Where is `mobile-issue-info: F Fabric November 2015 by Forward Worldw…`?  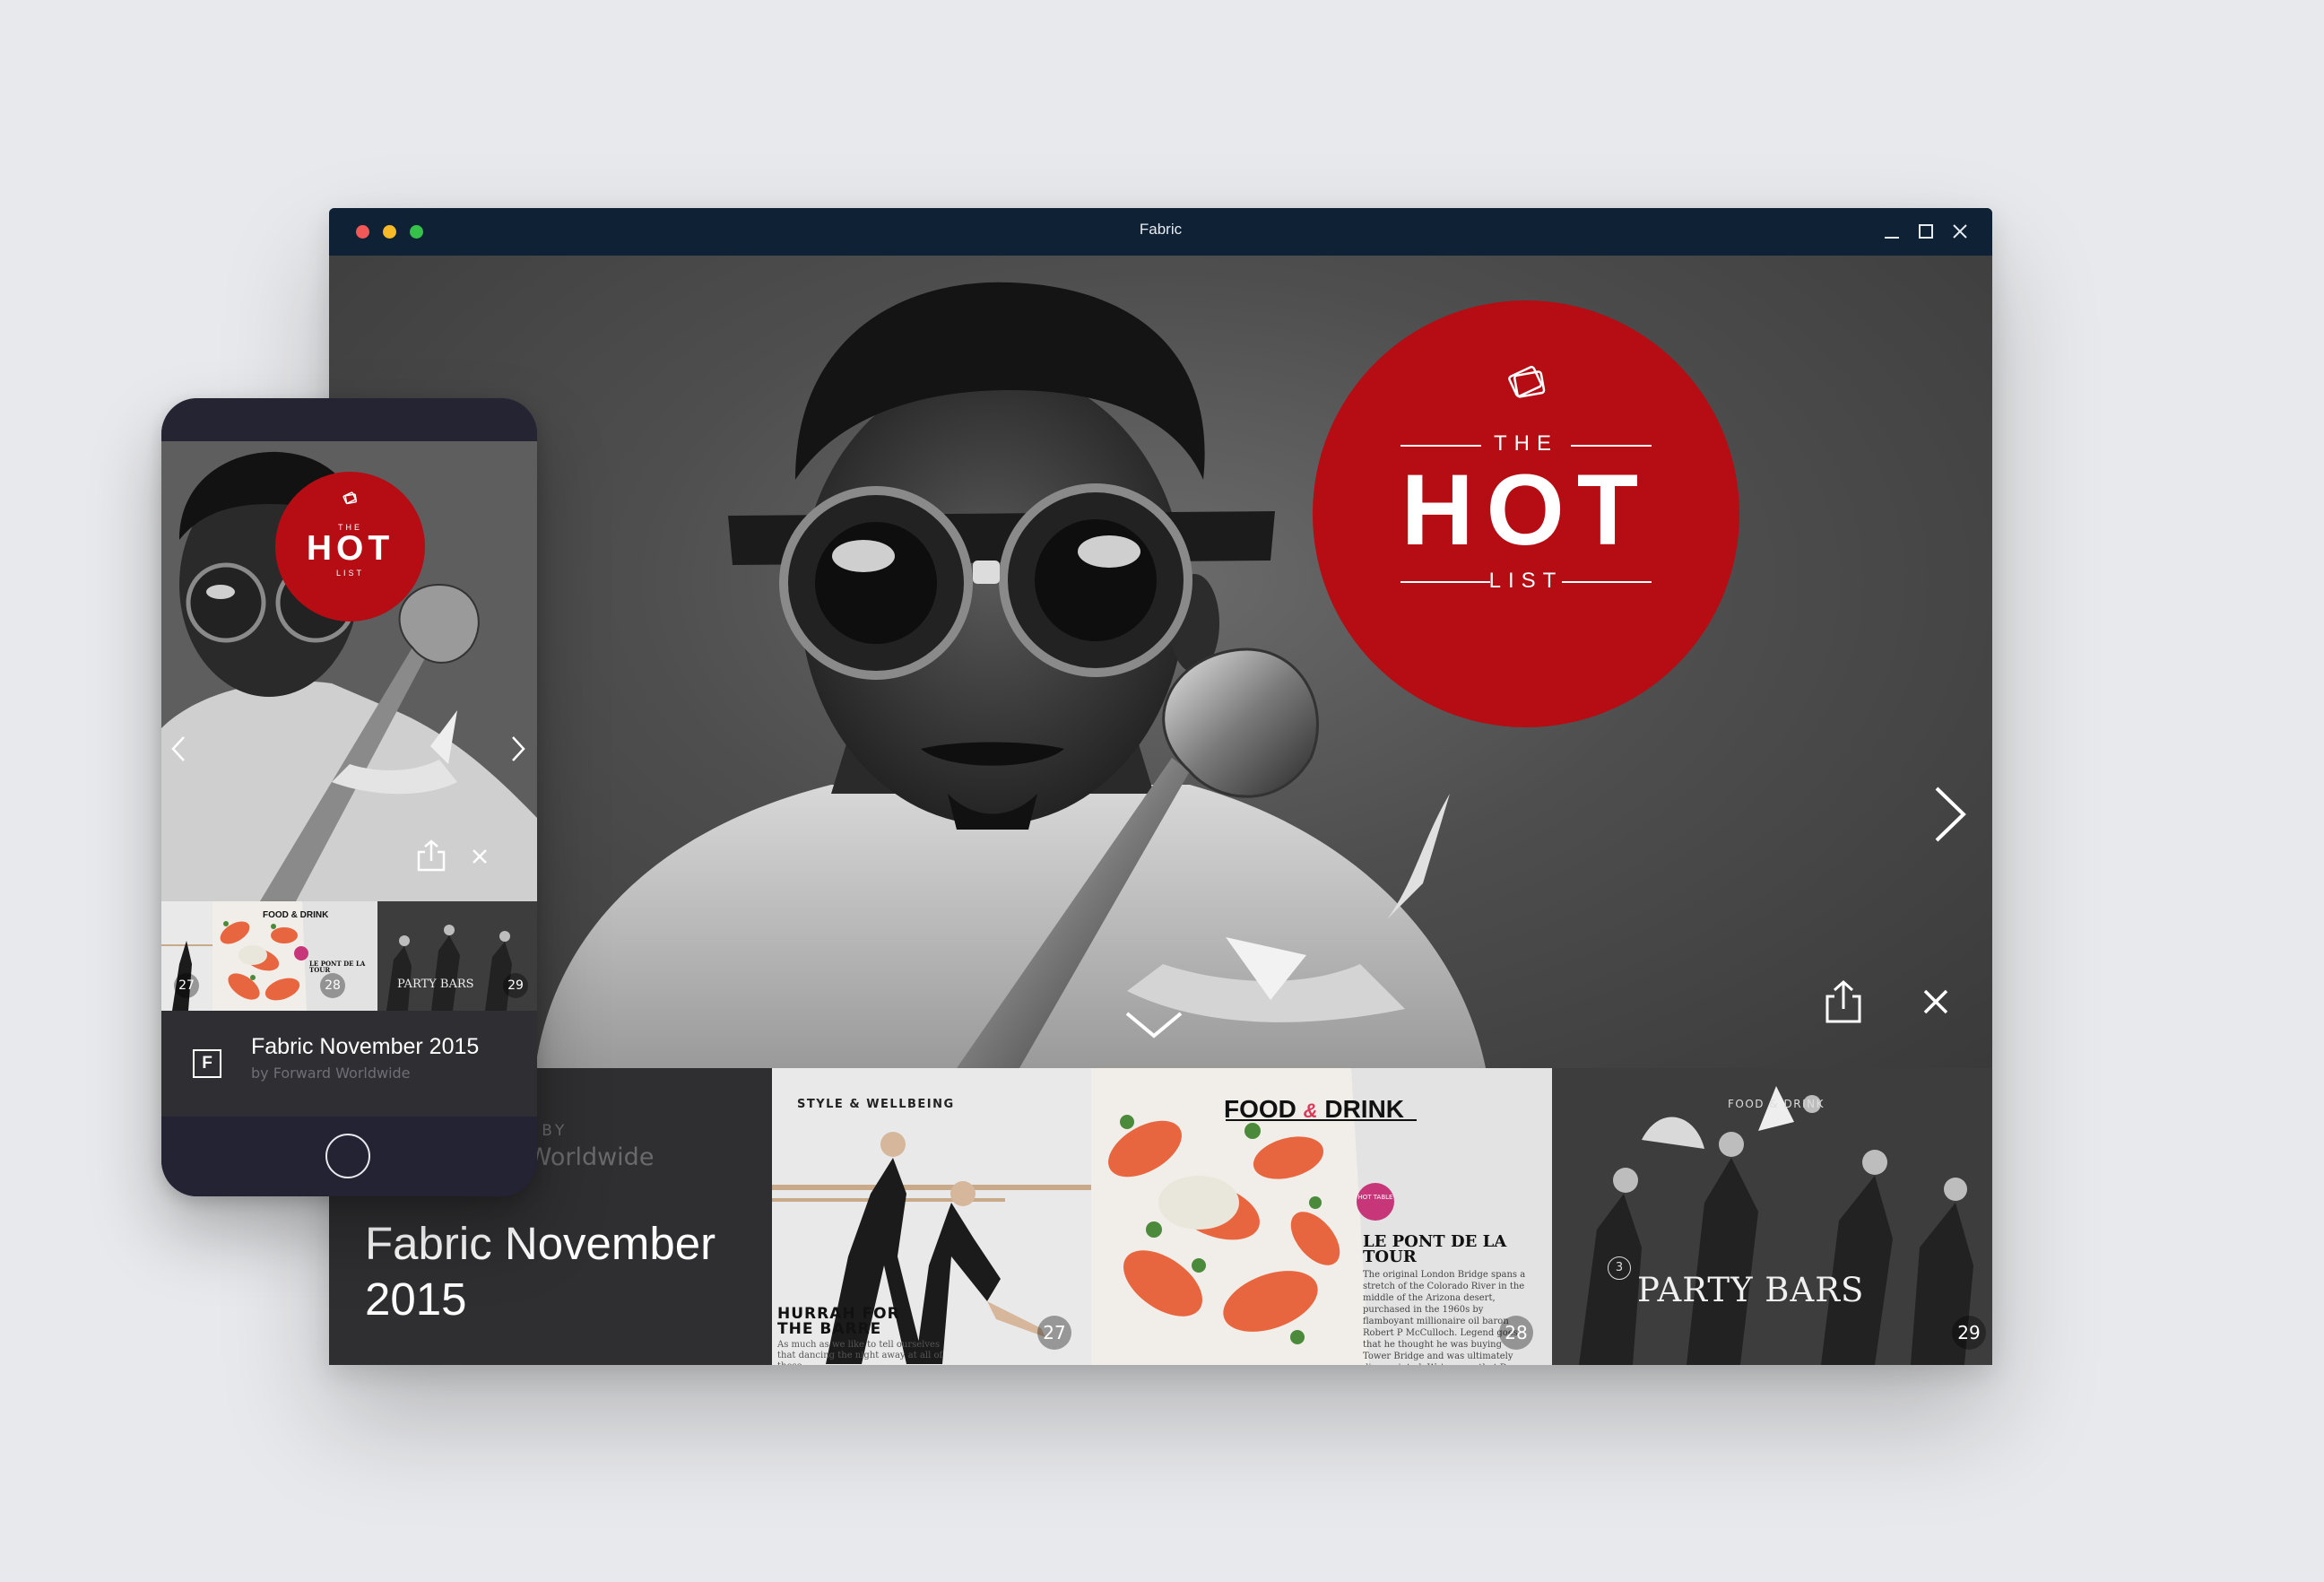
mobile-issue-info: F Fabric November 2015 by Forward Worldw… is located at coordinates (349, 1064).